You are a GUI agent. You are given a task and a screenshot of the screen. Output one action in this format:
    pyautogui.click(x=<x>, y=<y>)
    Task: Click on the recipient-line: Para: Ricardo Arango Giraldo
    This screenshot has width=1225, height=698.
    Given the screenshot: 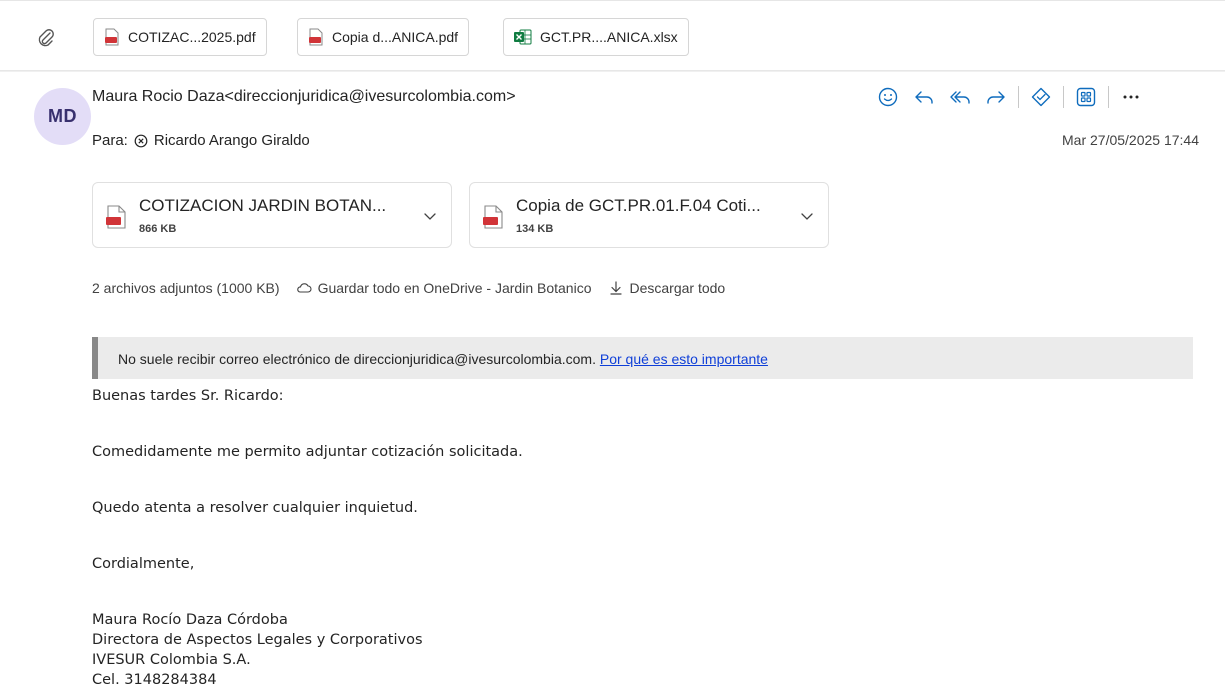 What is the action you would take?
    pyautogui.click(x=201, y=140)
    